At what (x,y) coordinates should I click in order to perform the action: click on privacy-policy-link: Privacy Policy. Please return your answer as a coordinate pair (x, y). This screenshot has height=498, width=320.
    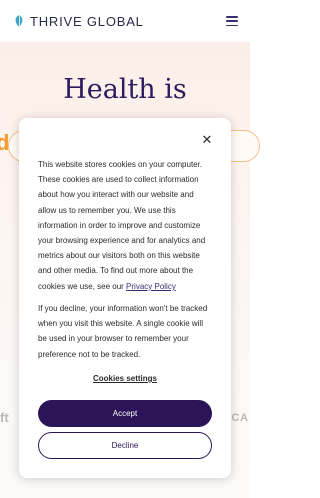
    Looking at the image, I should click on (151, 286).